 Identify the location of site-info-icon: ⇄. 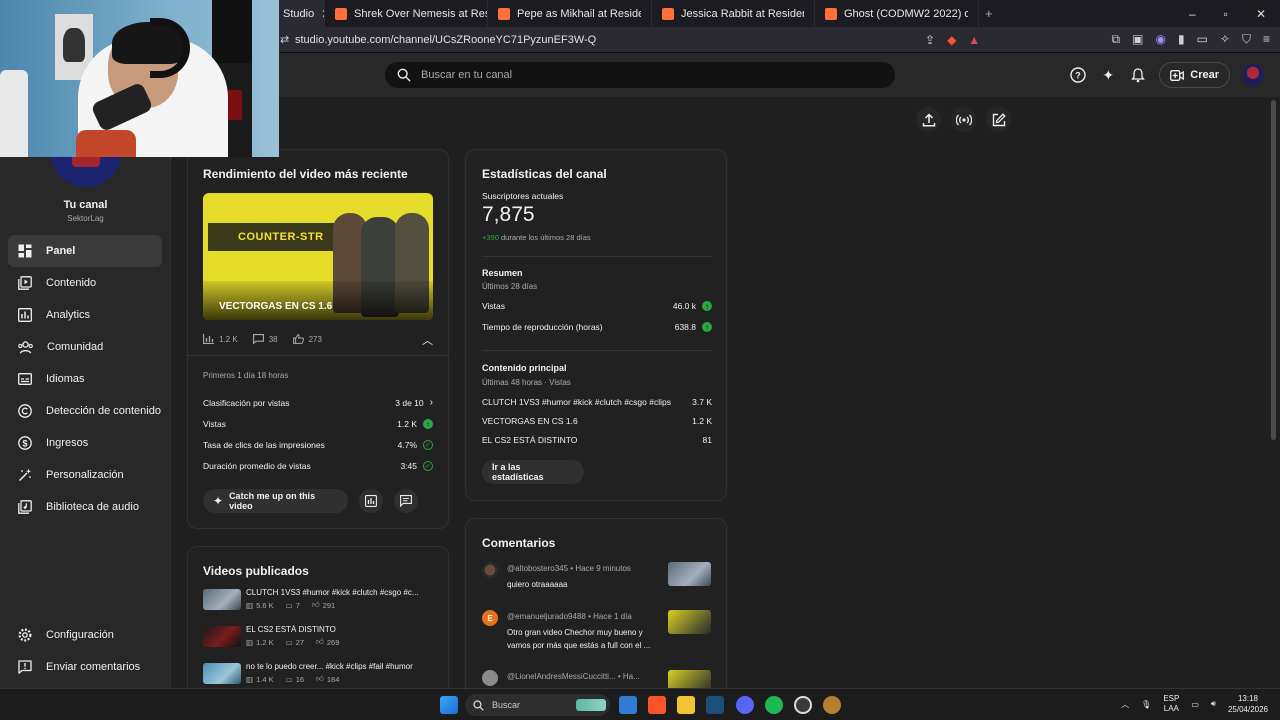
(284, 39).